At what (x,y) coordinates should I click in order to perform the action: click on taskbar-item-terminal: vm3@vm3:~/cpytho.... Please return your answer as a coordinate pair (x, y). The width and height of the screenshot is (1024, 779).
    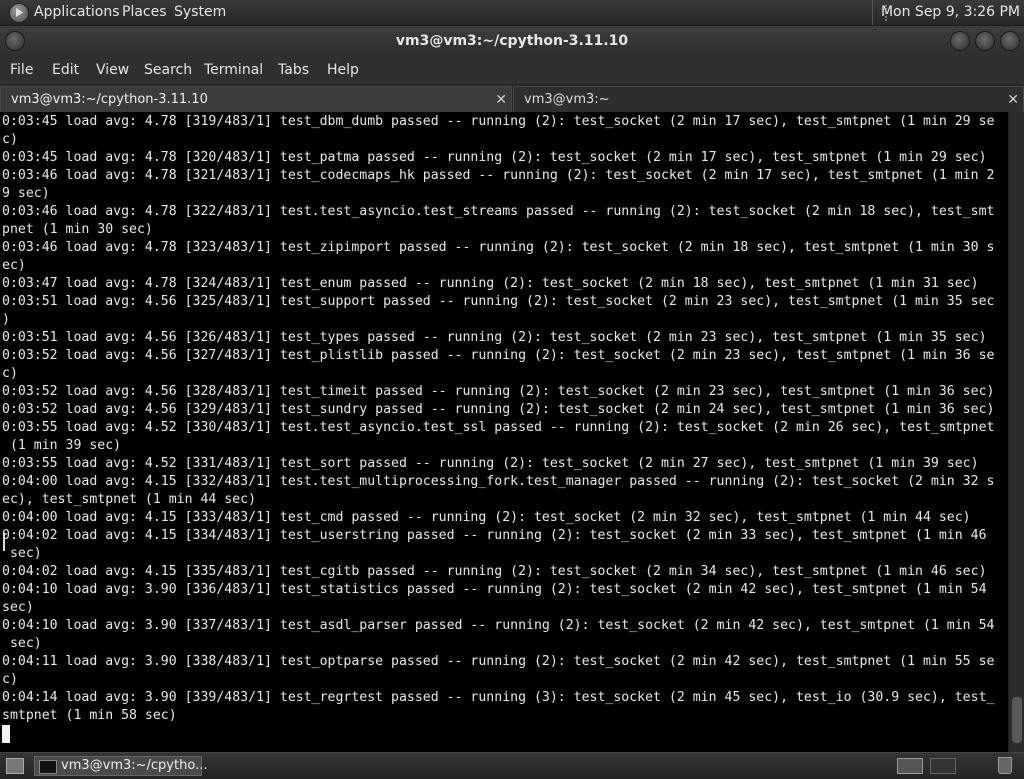
    Looking at the image, I should click on (120, 766).